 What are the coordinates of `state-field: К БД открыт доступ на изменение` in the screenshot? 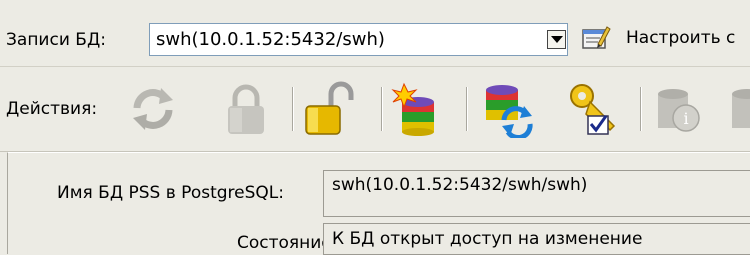 It's located at (536, 239).